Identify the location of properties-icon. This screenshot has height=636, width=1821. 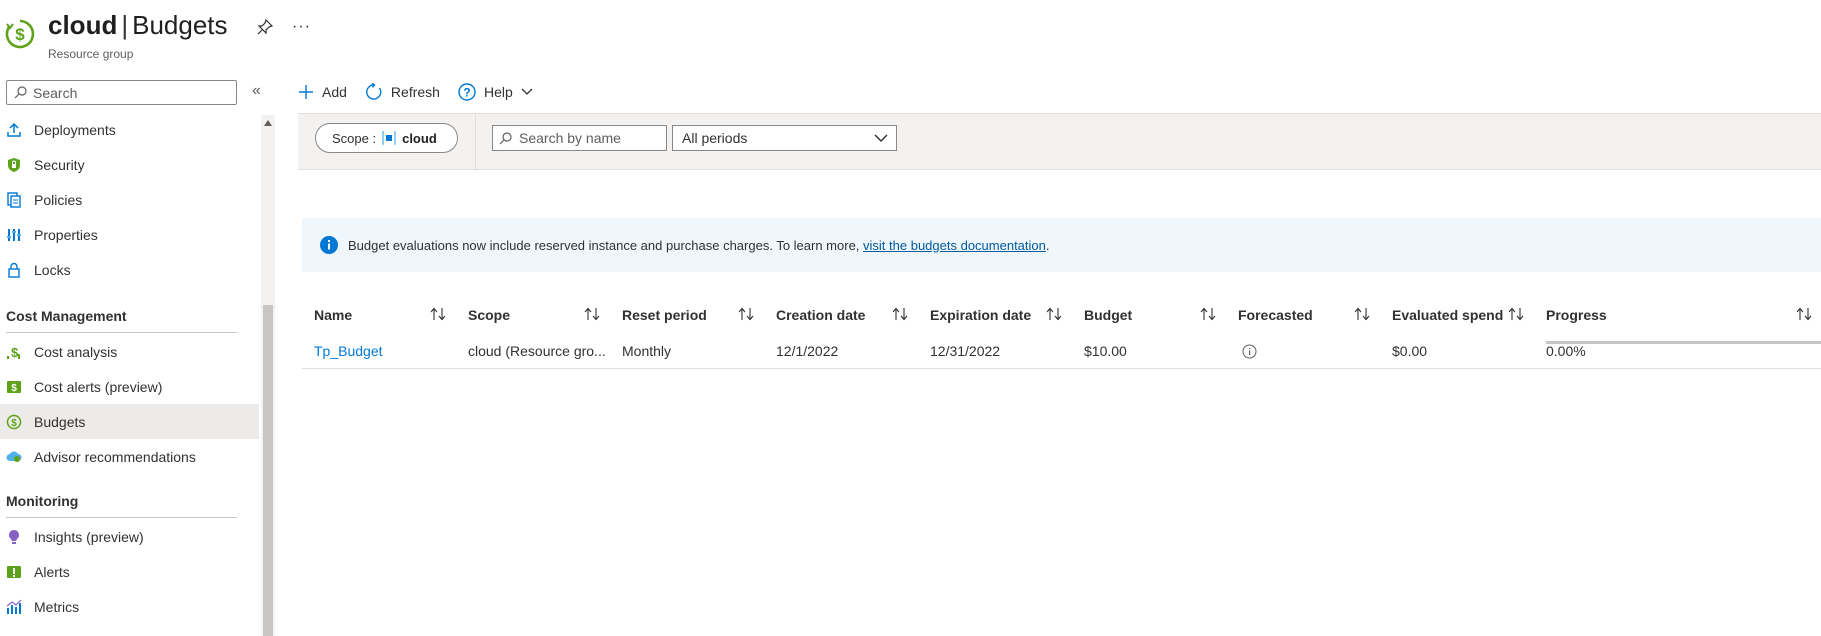
(14, 235).